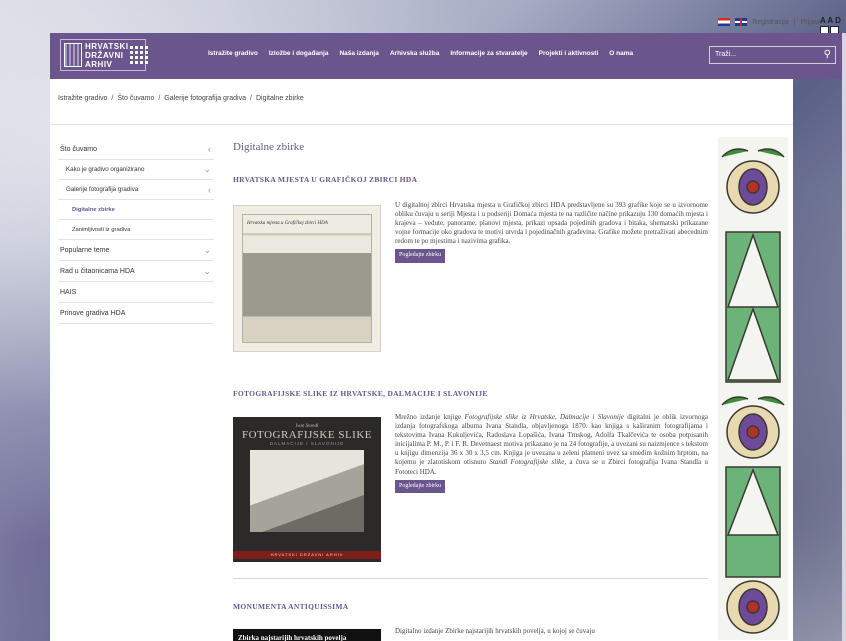 This screenshot has height=641, width=846. What do you see at coordinates (279, 98) in the screenshot?
I see `breadcrumb-current: Digitalne zbirke` at bounding box center [279, 98].